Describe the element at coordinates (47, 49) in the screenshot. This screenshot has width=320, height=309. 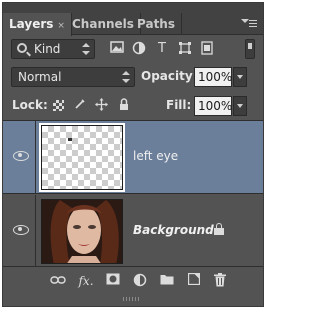
I see `filter-kind-label: Kind` at that location.